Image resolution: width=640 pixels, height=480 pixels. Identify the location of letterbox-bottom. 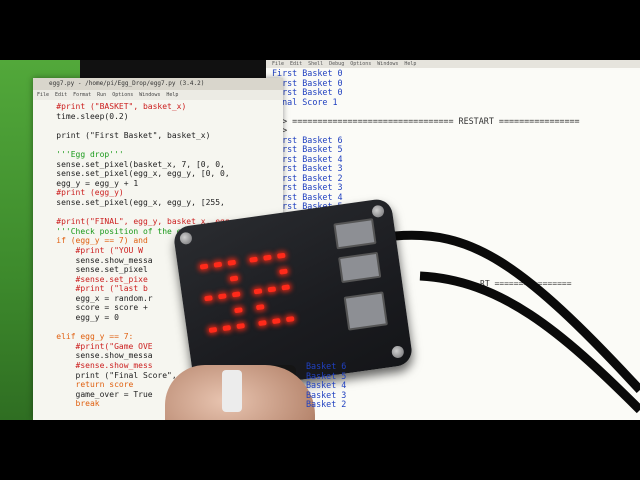
(320, 450).